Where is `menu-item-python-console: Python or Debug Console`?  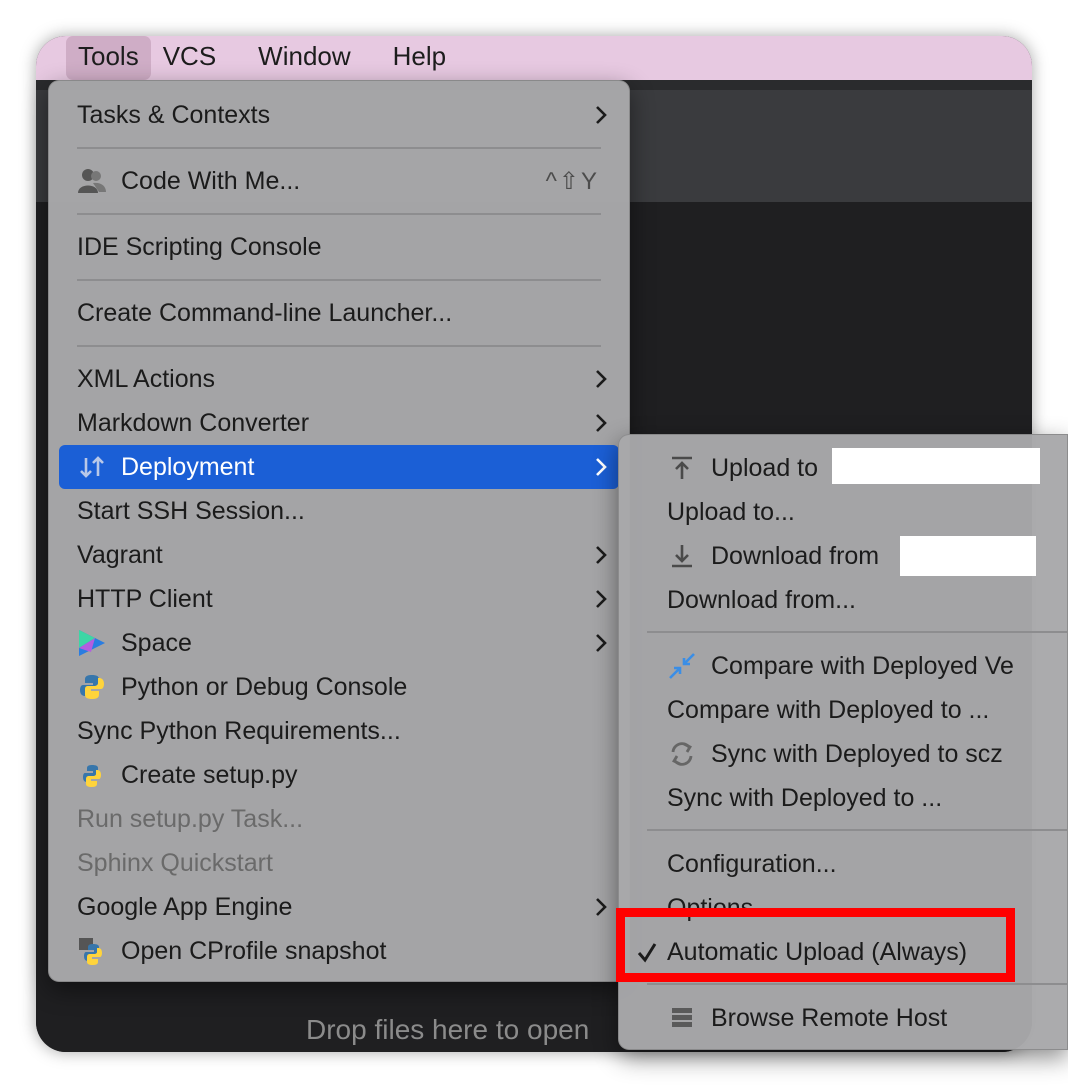 menu-item-python-console: Python or Debug Console is located at coordinates (339, 687).